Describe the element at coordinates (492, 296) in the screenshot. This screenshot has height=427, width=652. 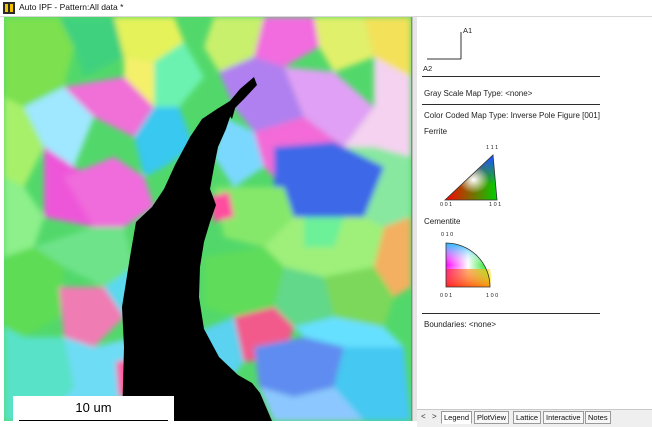
I see `cementite-corner-right: 1 0 0` at that location.